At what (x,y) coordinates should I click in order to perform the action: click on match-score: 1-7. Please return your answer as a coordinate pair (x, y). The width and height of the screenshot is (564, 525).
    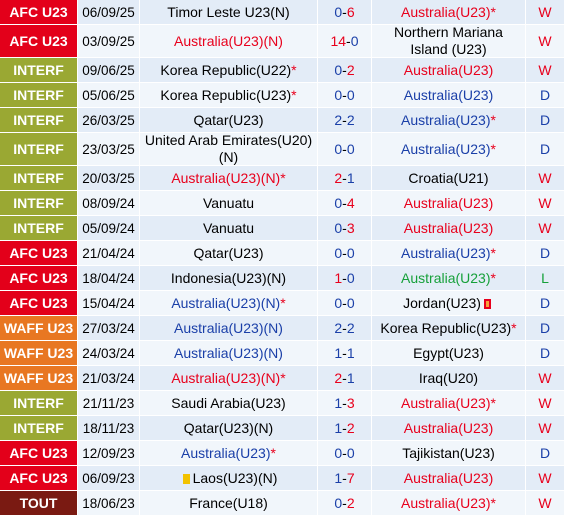
    Looking at the image, I should click on (345, 478).